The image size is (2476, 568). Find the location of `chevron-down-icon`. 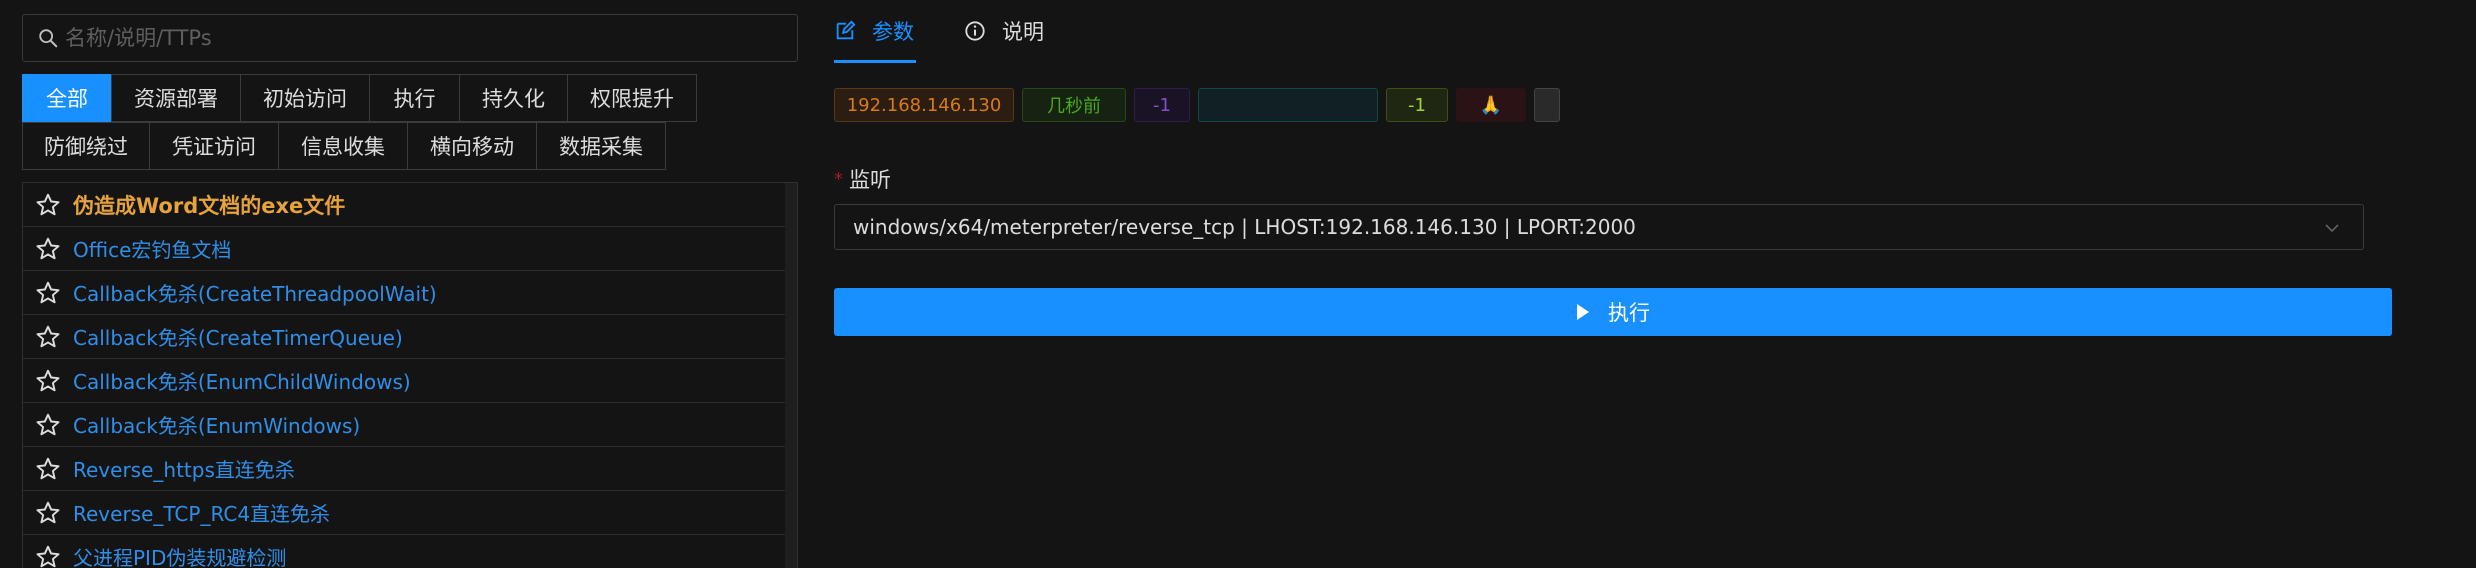

chevron-down-icon is located at coordinates (2332, 228).